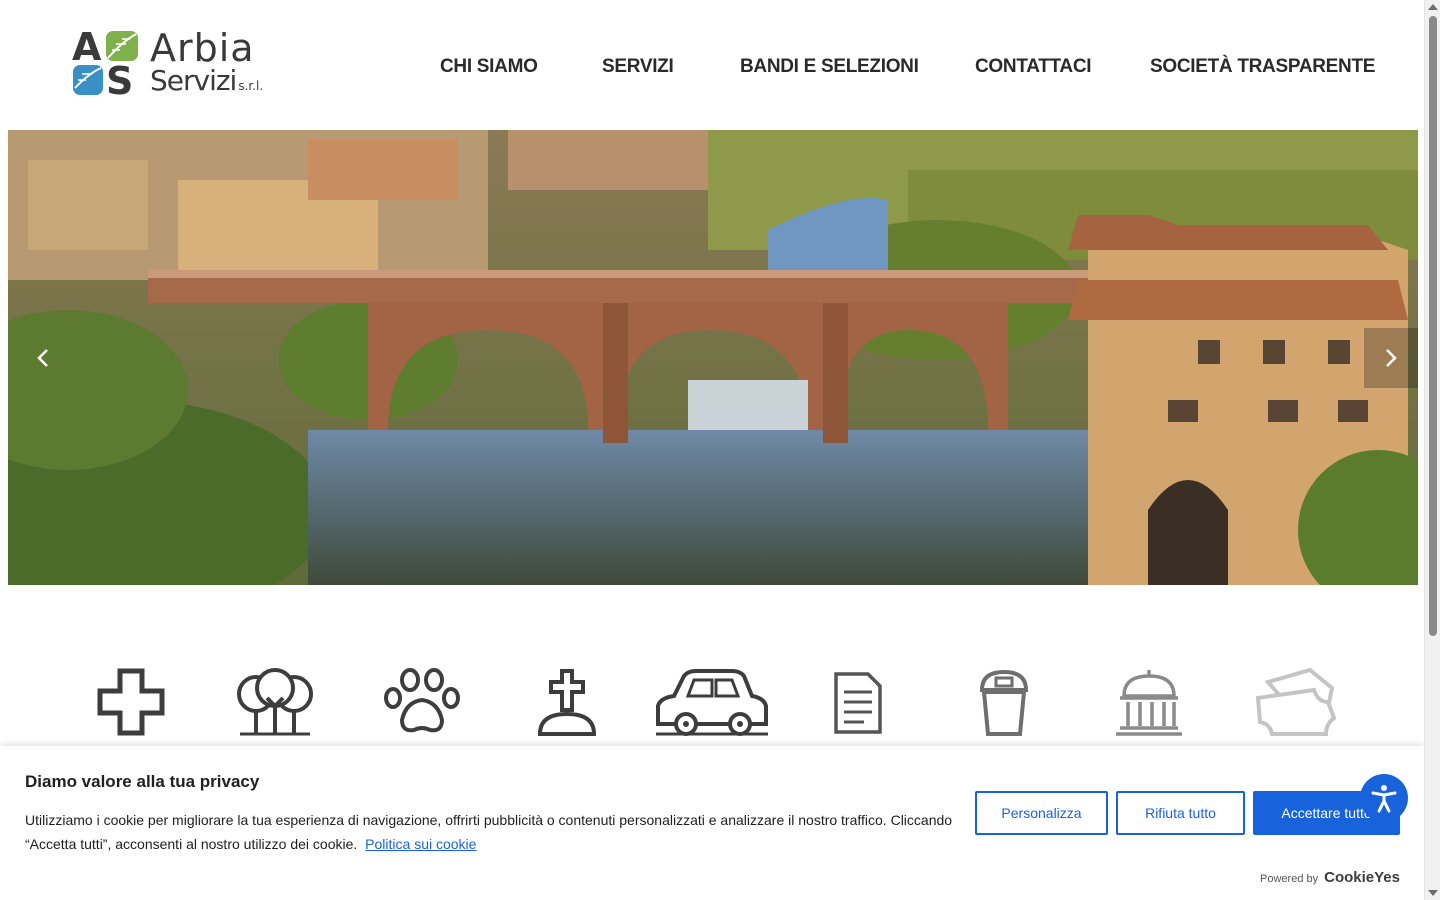 The image size is (1440, 900). I want to click on cookie-policy-link: Politica sui cookie, so click(420, 844).